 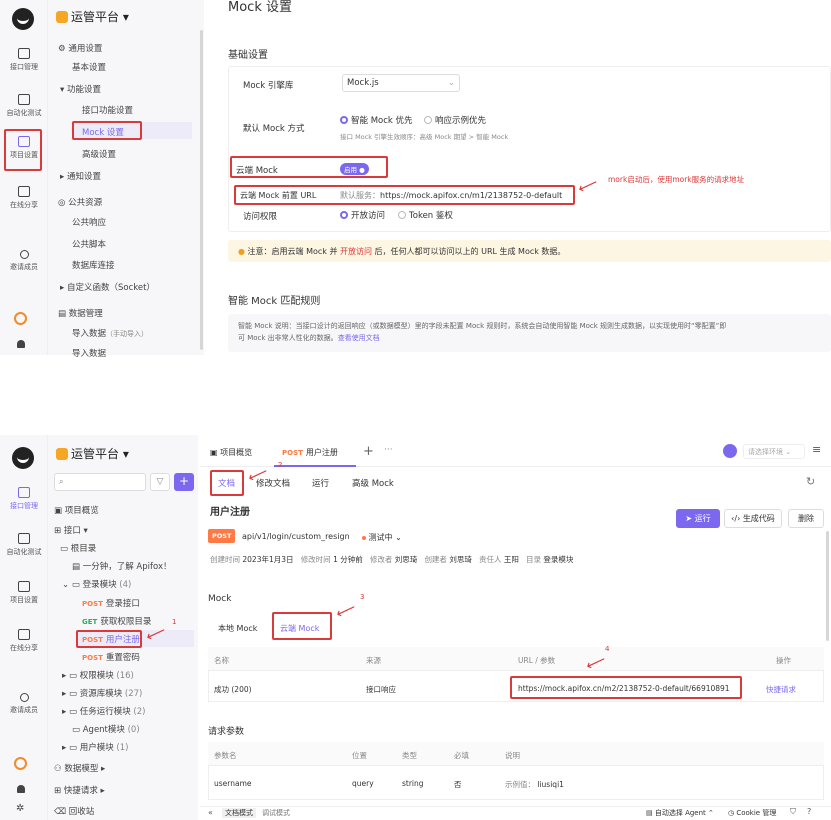 What do you see at coordinates (107, 287) in the screenshot?
I see `nav-custom-functions: ▸ 自定义函数（Socket）` at bounding box center [107, 287].